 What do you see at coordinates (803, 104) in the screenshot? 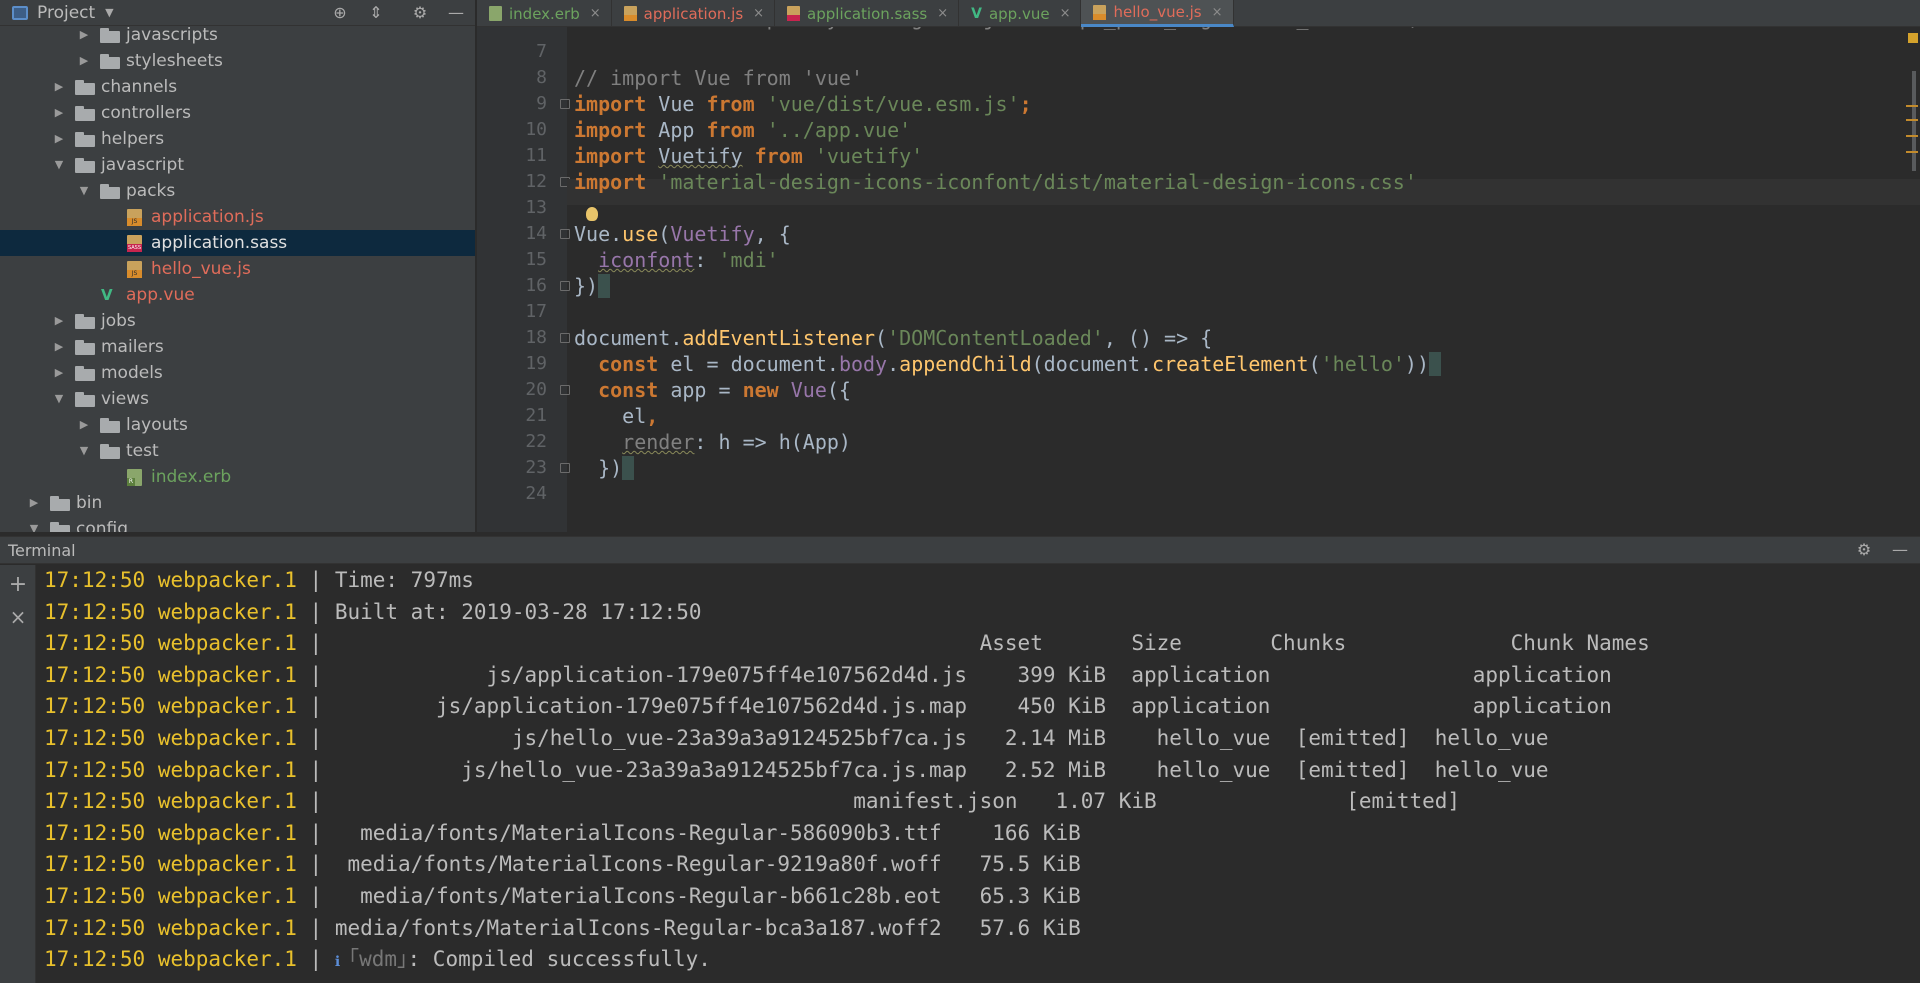
I see `code-line: import Vue from 'vue/dist/vue.esm.js';` at bounding box center [803, 104].